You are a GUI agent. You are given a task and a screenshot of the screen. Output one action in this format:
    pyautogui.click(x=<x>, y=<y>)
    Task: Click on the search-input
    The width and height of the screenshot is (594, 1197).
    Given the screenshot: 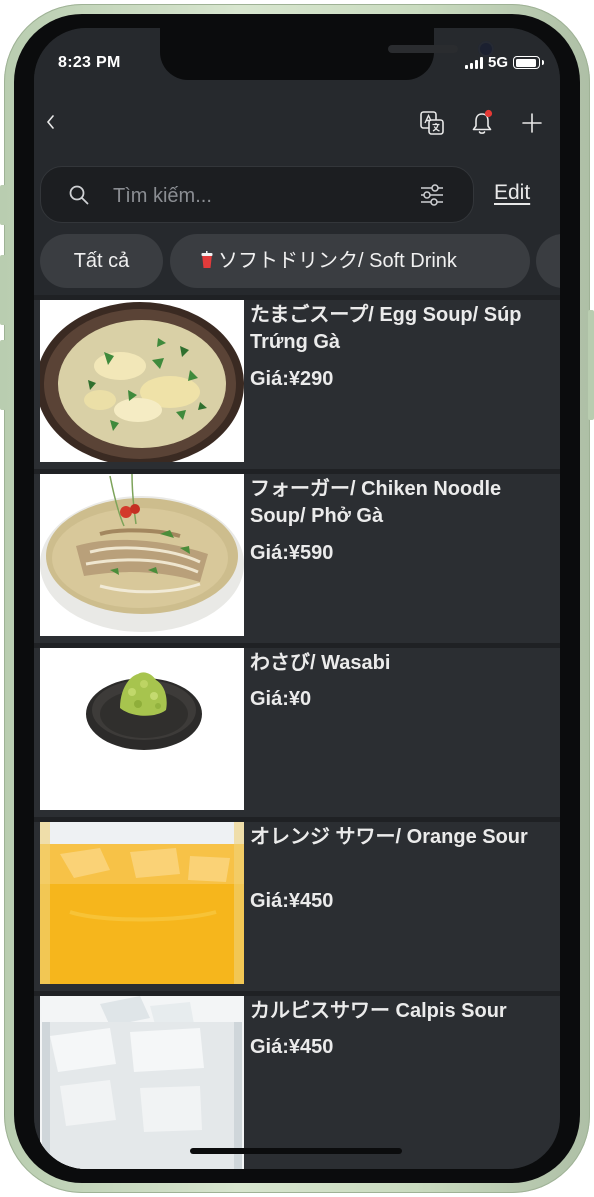 What is the action you would take?
    pyautogui.click(x=258, y=196)
    